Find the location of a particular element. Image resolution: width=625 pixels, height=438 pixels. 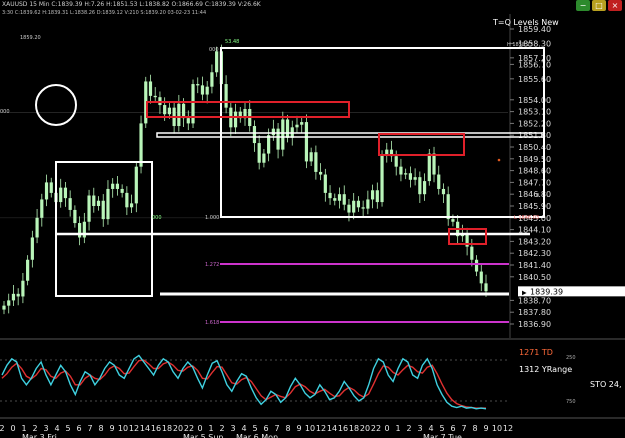

y-tick-label: 1840.50 is located at coordinates (534, 277).